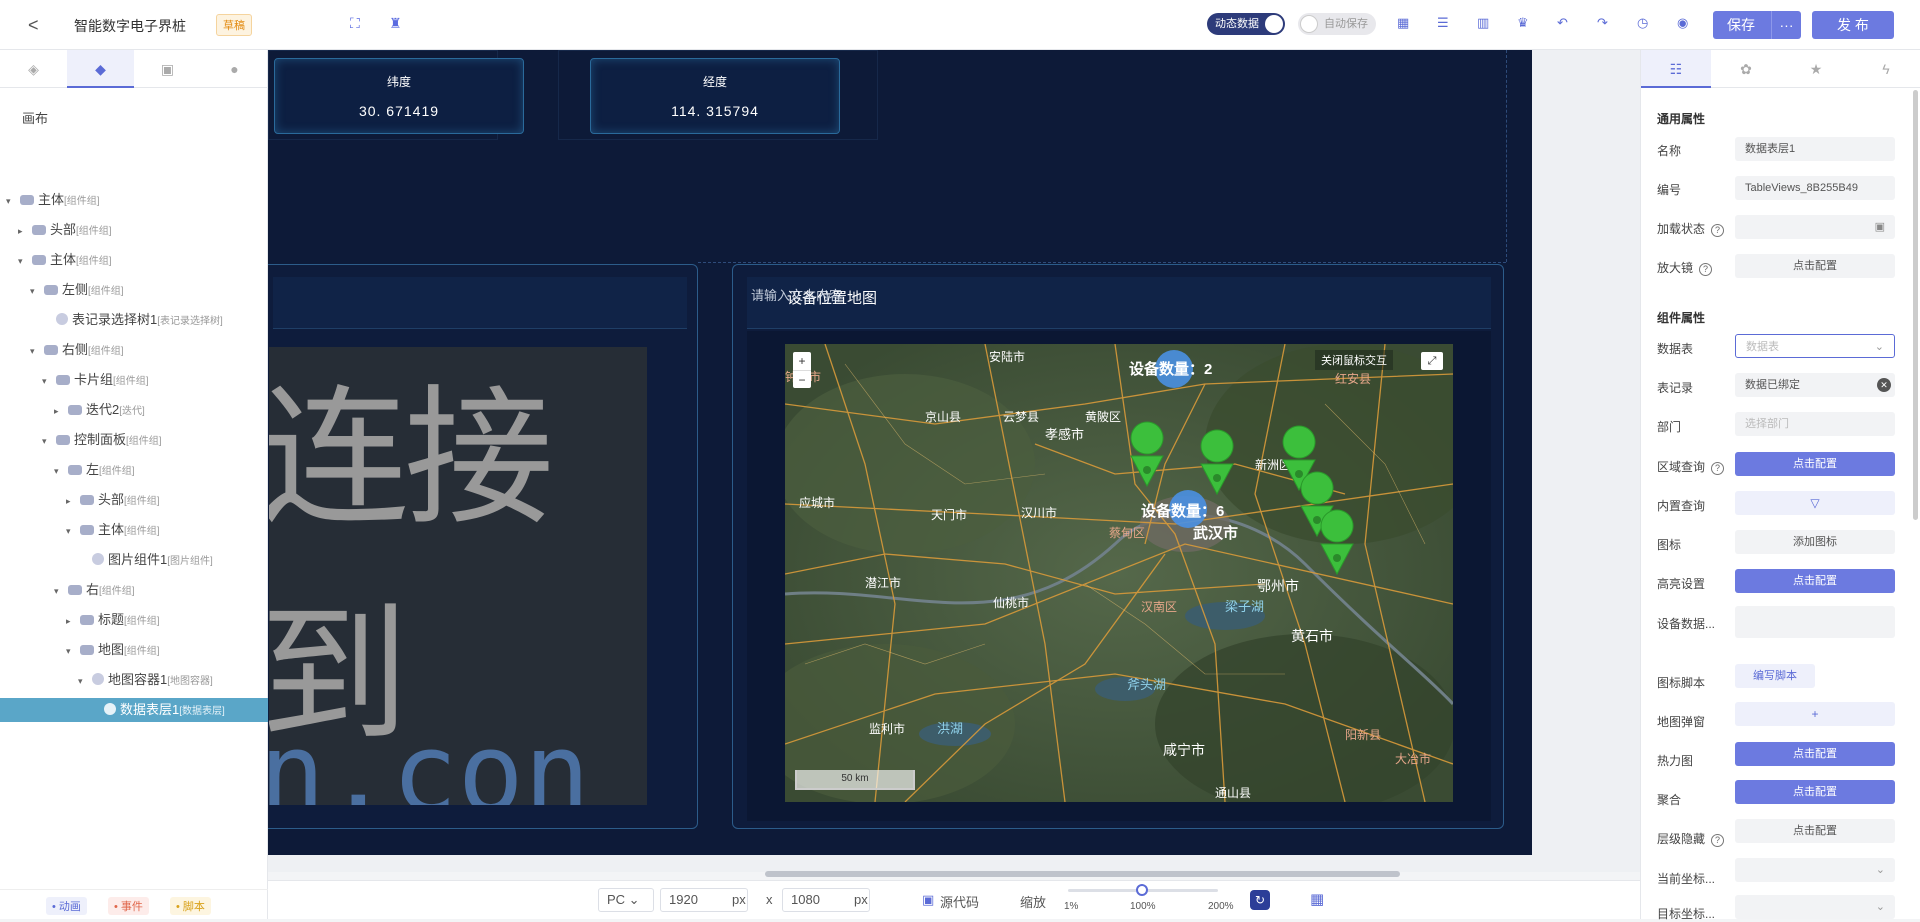  Describe the element at coordinates (1337, 24) in the screenshot. I see `auto-save-toggle: 自动保存` at that location.